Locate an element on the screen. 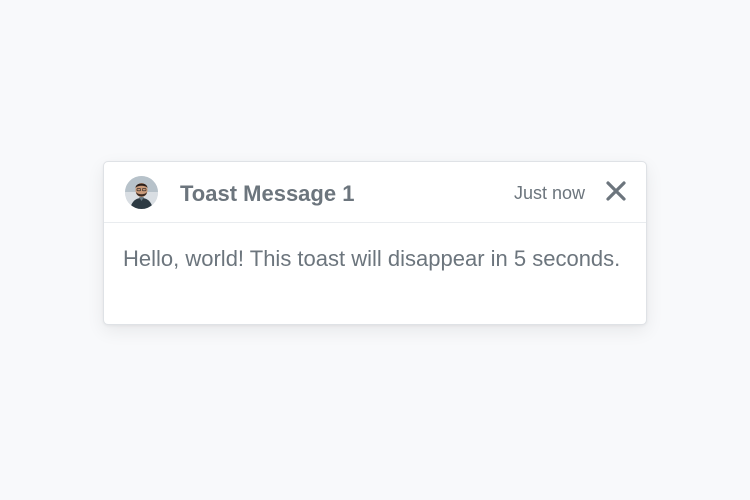 The height and width of the screenshot is (500, 750). user-avatar-icon is located at coordinates (141, 192).